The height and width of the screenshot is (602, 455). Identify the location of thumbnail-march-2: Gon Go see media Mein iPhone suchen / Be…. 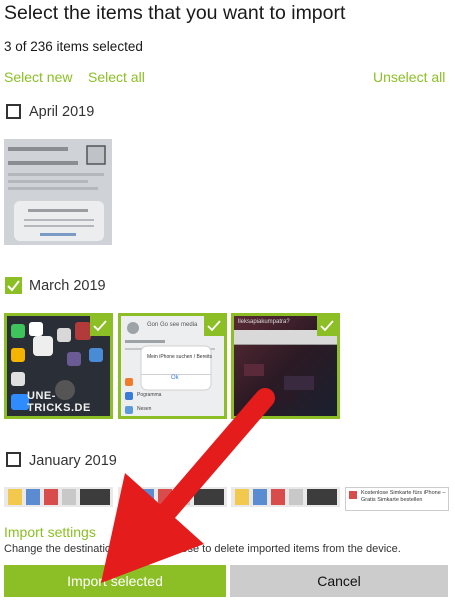
(172, 366).